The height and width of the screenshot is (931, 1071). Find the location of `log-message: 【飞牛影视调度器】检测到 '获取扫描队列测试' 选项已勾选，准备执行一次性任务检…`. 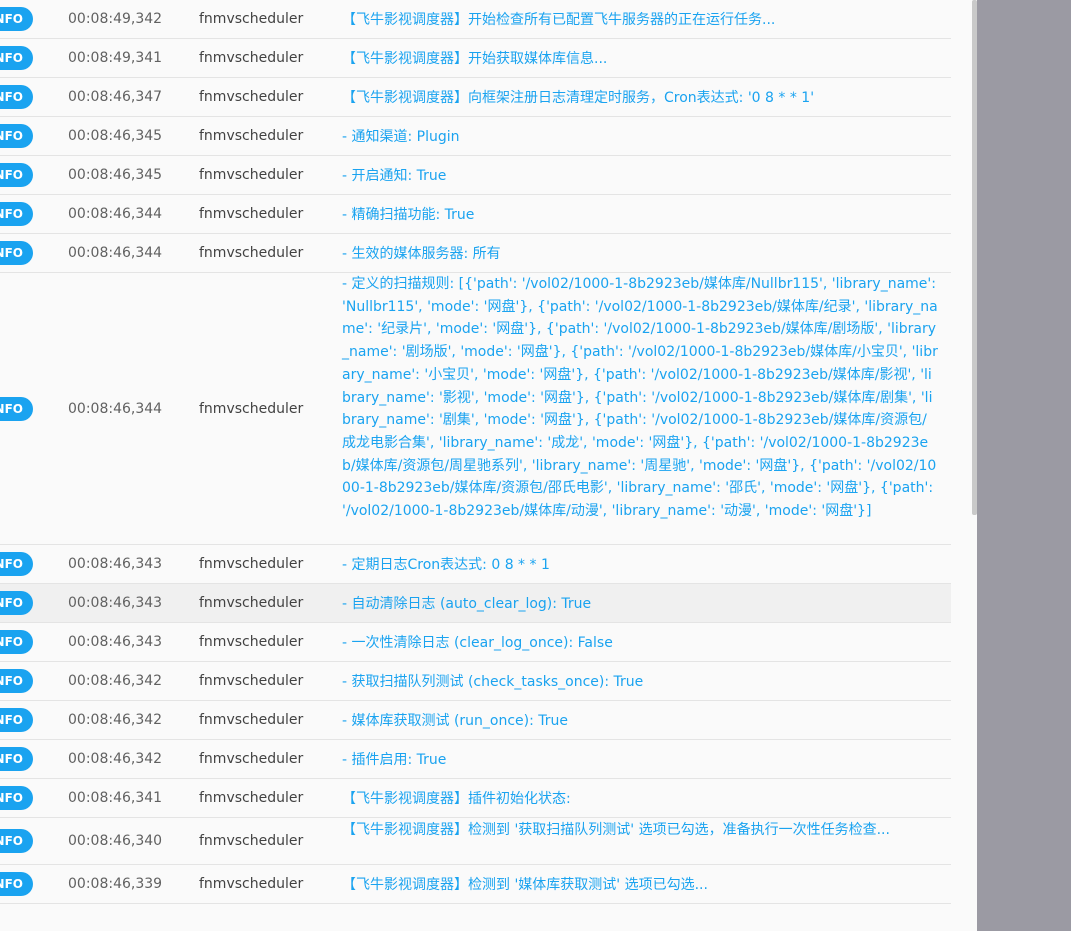

log-message: 【飞牛影视调度器】检测到 '获取扫描队列测试' 选项已勾选，准备执行一次性任务检… is located at coordinates (616, 830).